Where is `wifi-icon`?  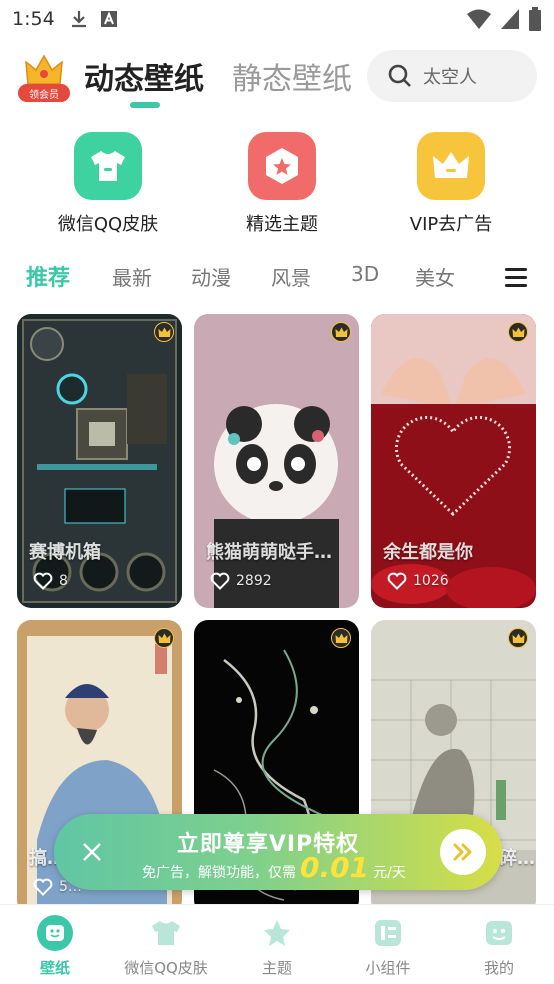 wifi-icon is located at coordinates (479, 19).